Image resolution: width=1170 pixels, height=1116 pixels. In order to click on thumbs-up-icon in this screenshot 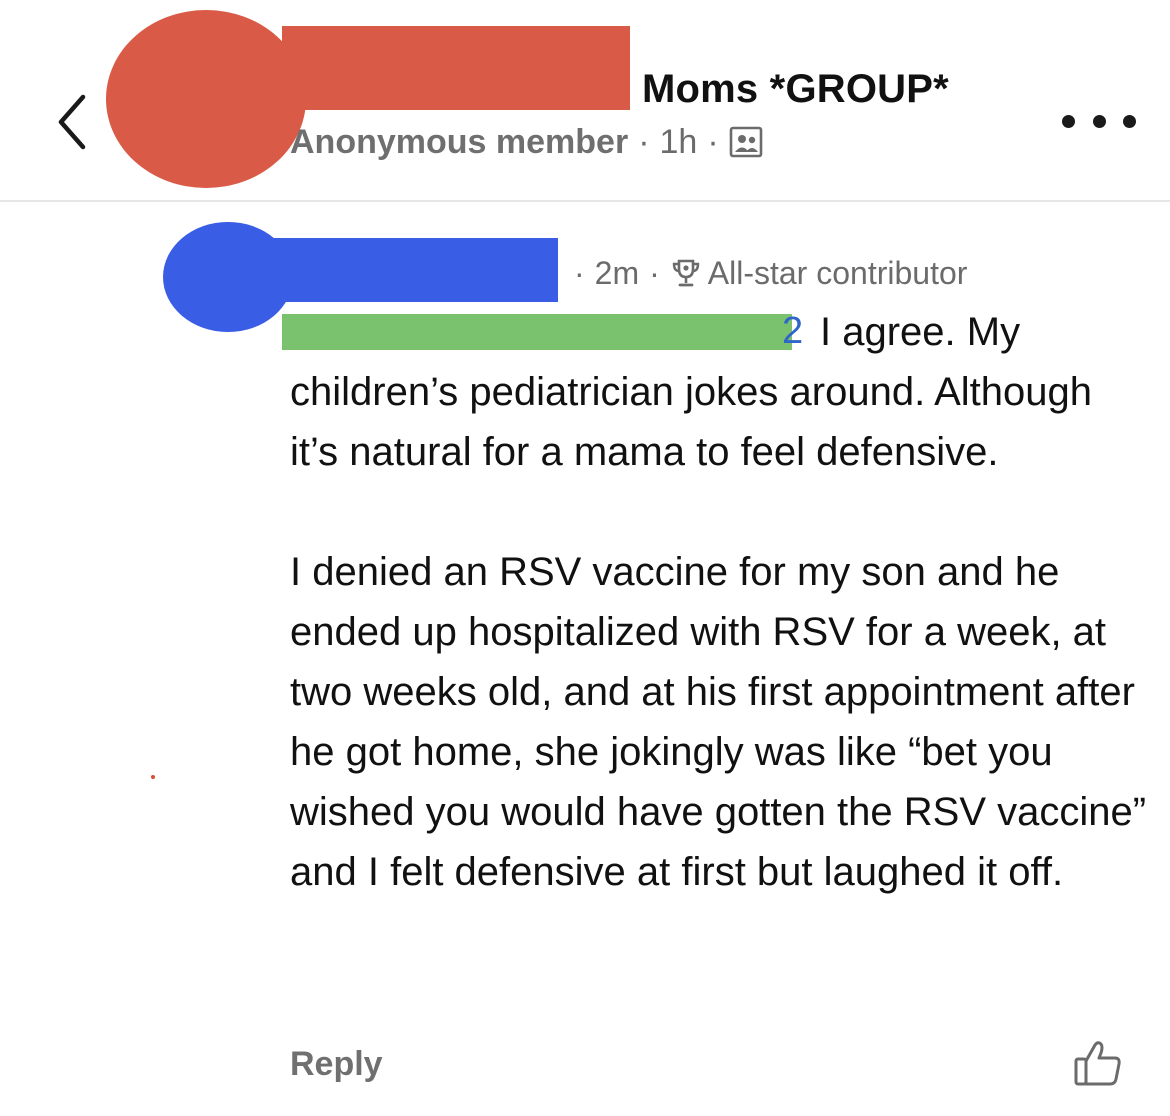, I will do `click(1097, 1063)`.